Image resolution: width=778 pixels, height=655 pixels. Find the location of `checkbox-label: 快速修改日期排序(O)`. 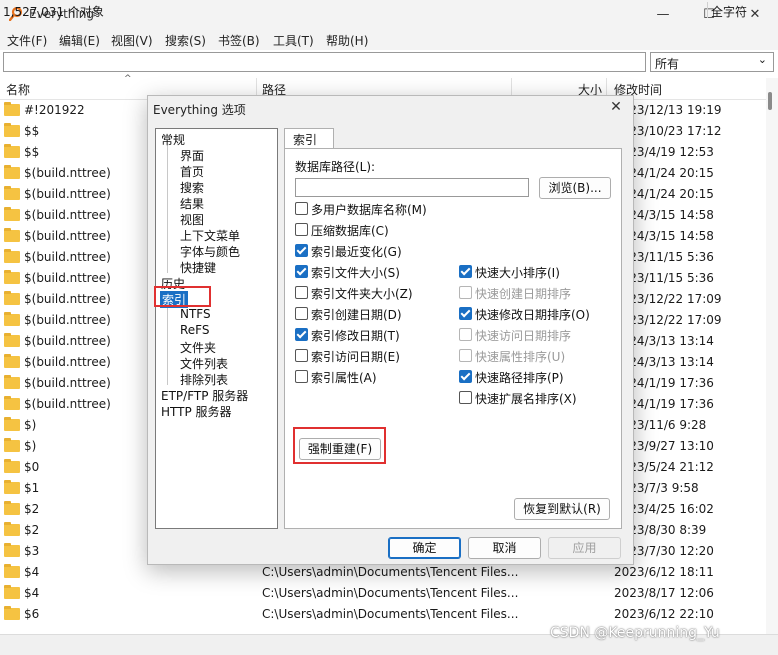

checkbox-label: 快速修改日期排序(O) is located at coordinates (532, 314).